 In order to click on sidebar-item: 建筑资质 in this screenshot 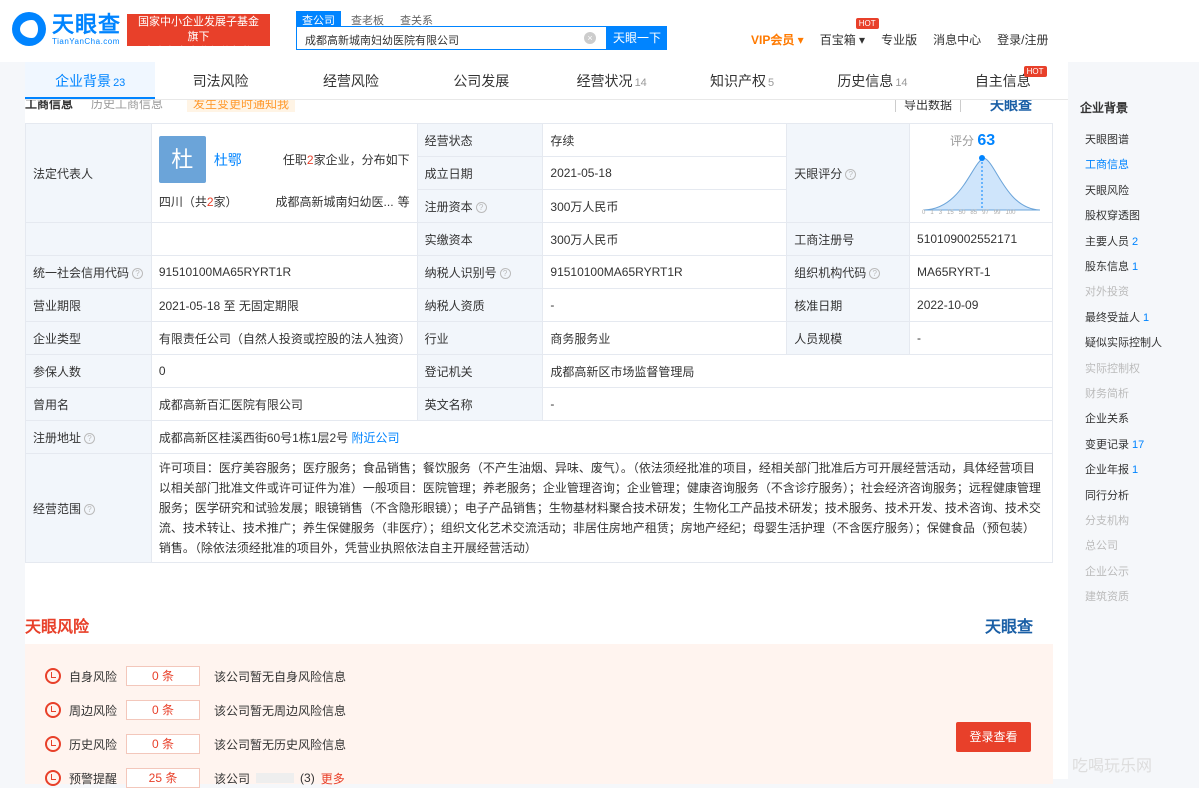, I will do `click(1107, 597)`.